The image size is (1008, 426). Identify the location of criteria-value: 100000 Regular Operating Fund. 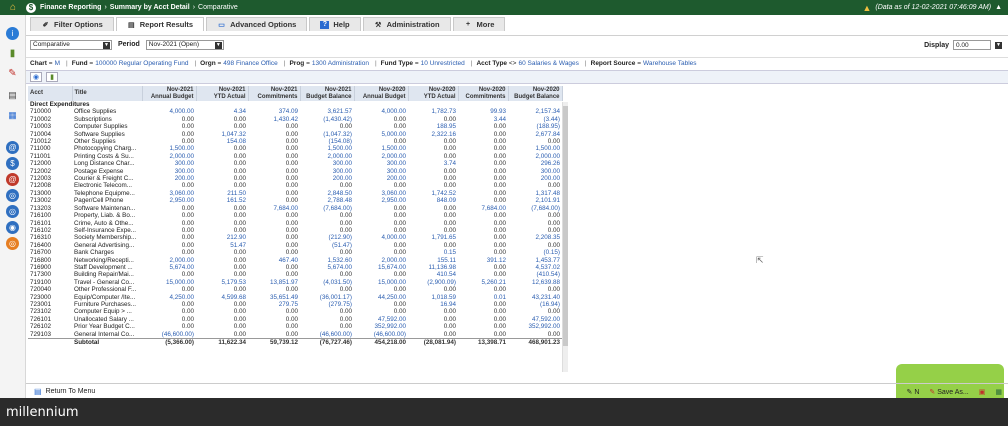
(141, 63).